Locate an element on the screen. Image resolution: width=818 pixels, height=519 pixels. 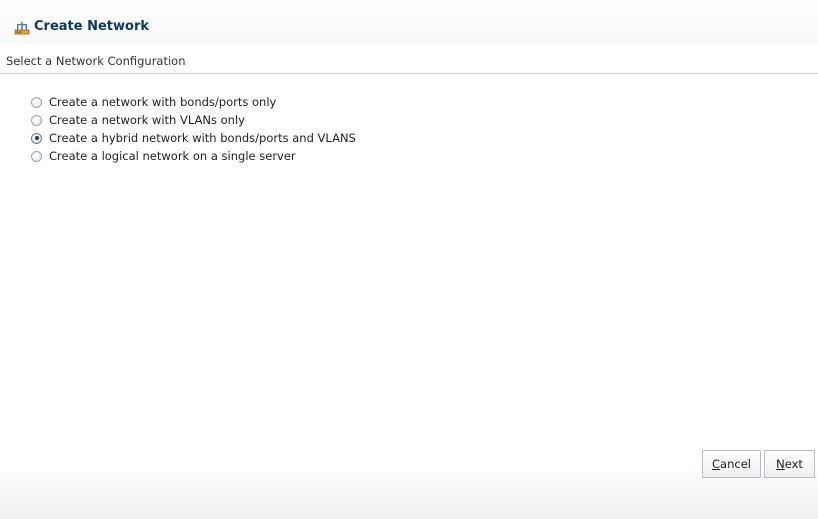
cancel-button: Cancel is located at coordinates (731, 464).